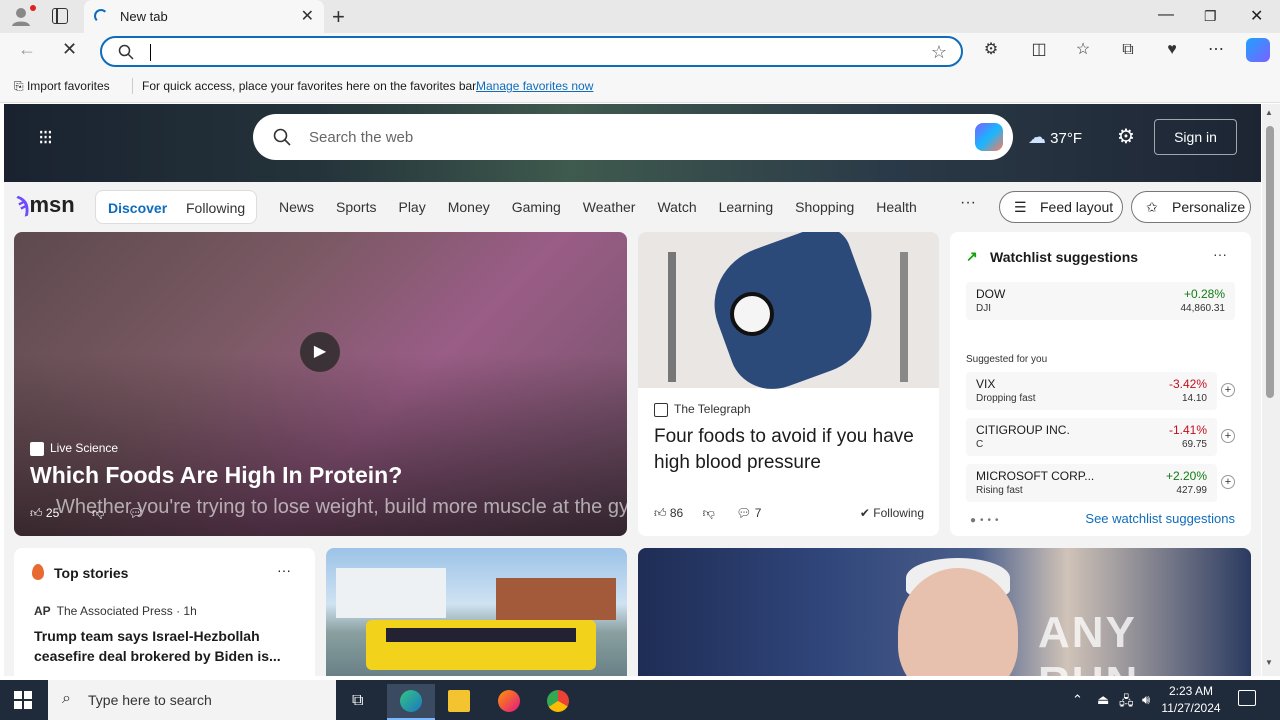 The height and width of the screenshot is (720, 1280). Describe the element at coordinates (824, 207) in the screenshot. I see `nav-shopping: Shopping` at that location.